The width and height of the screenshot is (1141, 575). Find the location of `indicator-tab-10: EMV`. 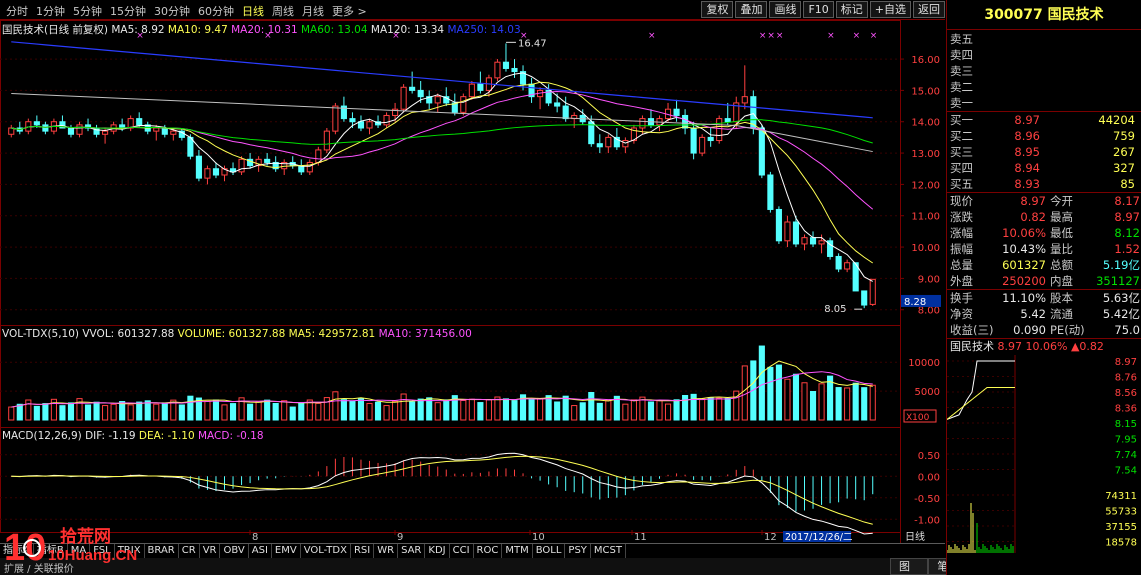

indicator-tab-10: EMV is located at coordinates (286, 551).